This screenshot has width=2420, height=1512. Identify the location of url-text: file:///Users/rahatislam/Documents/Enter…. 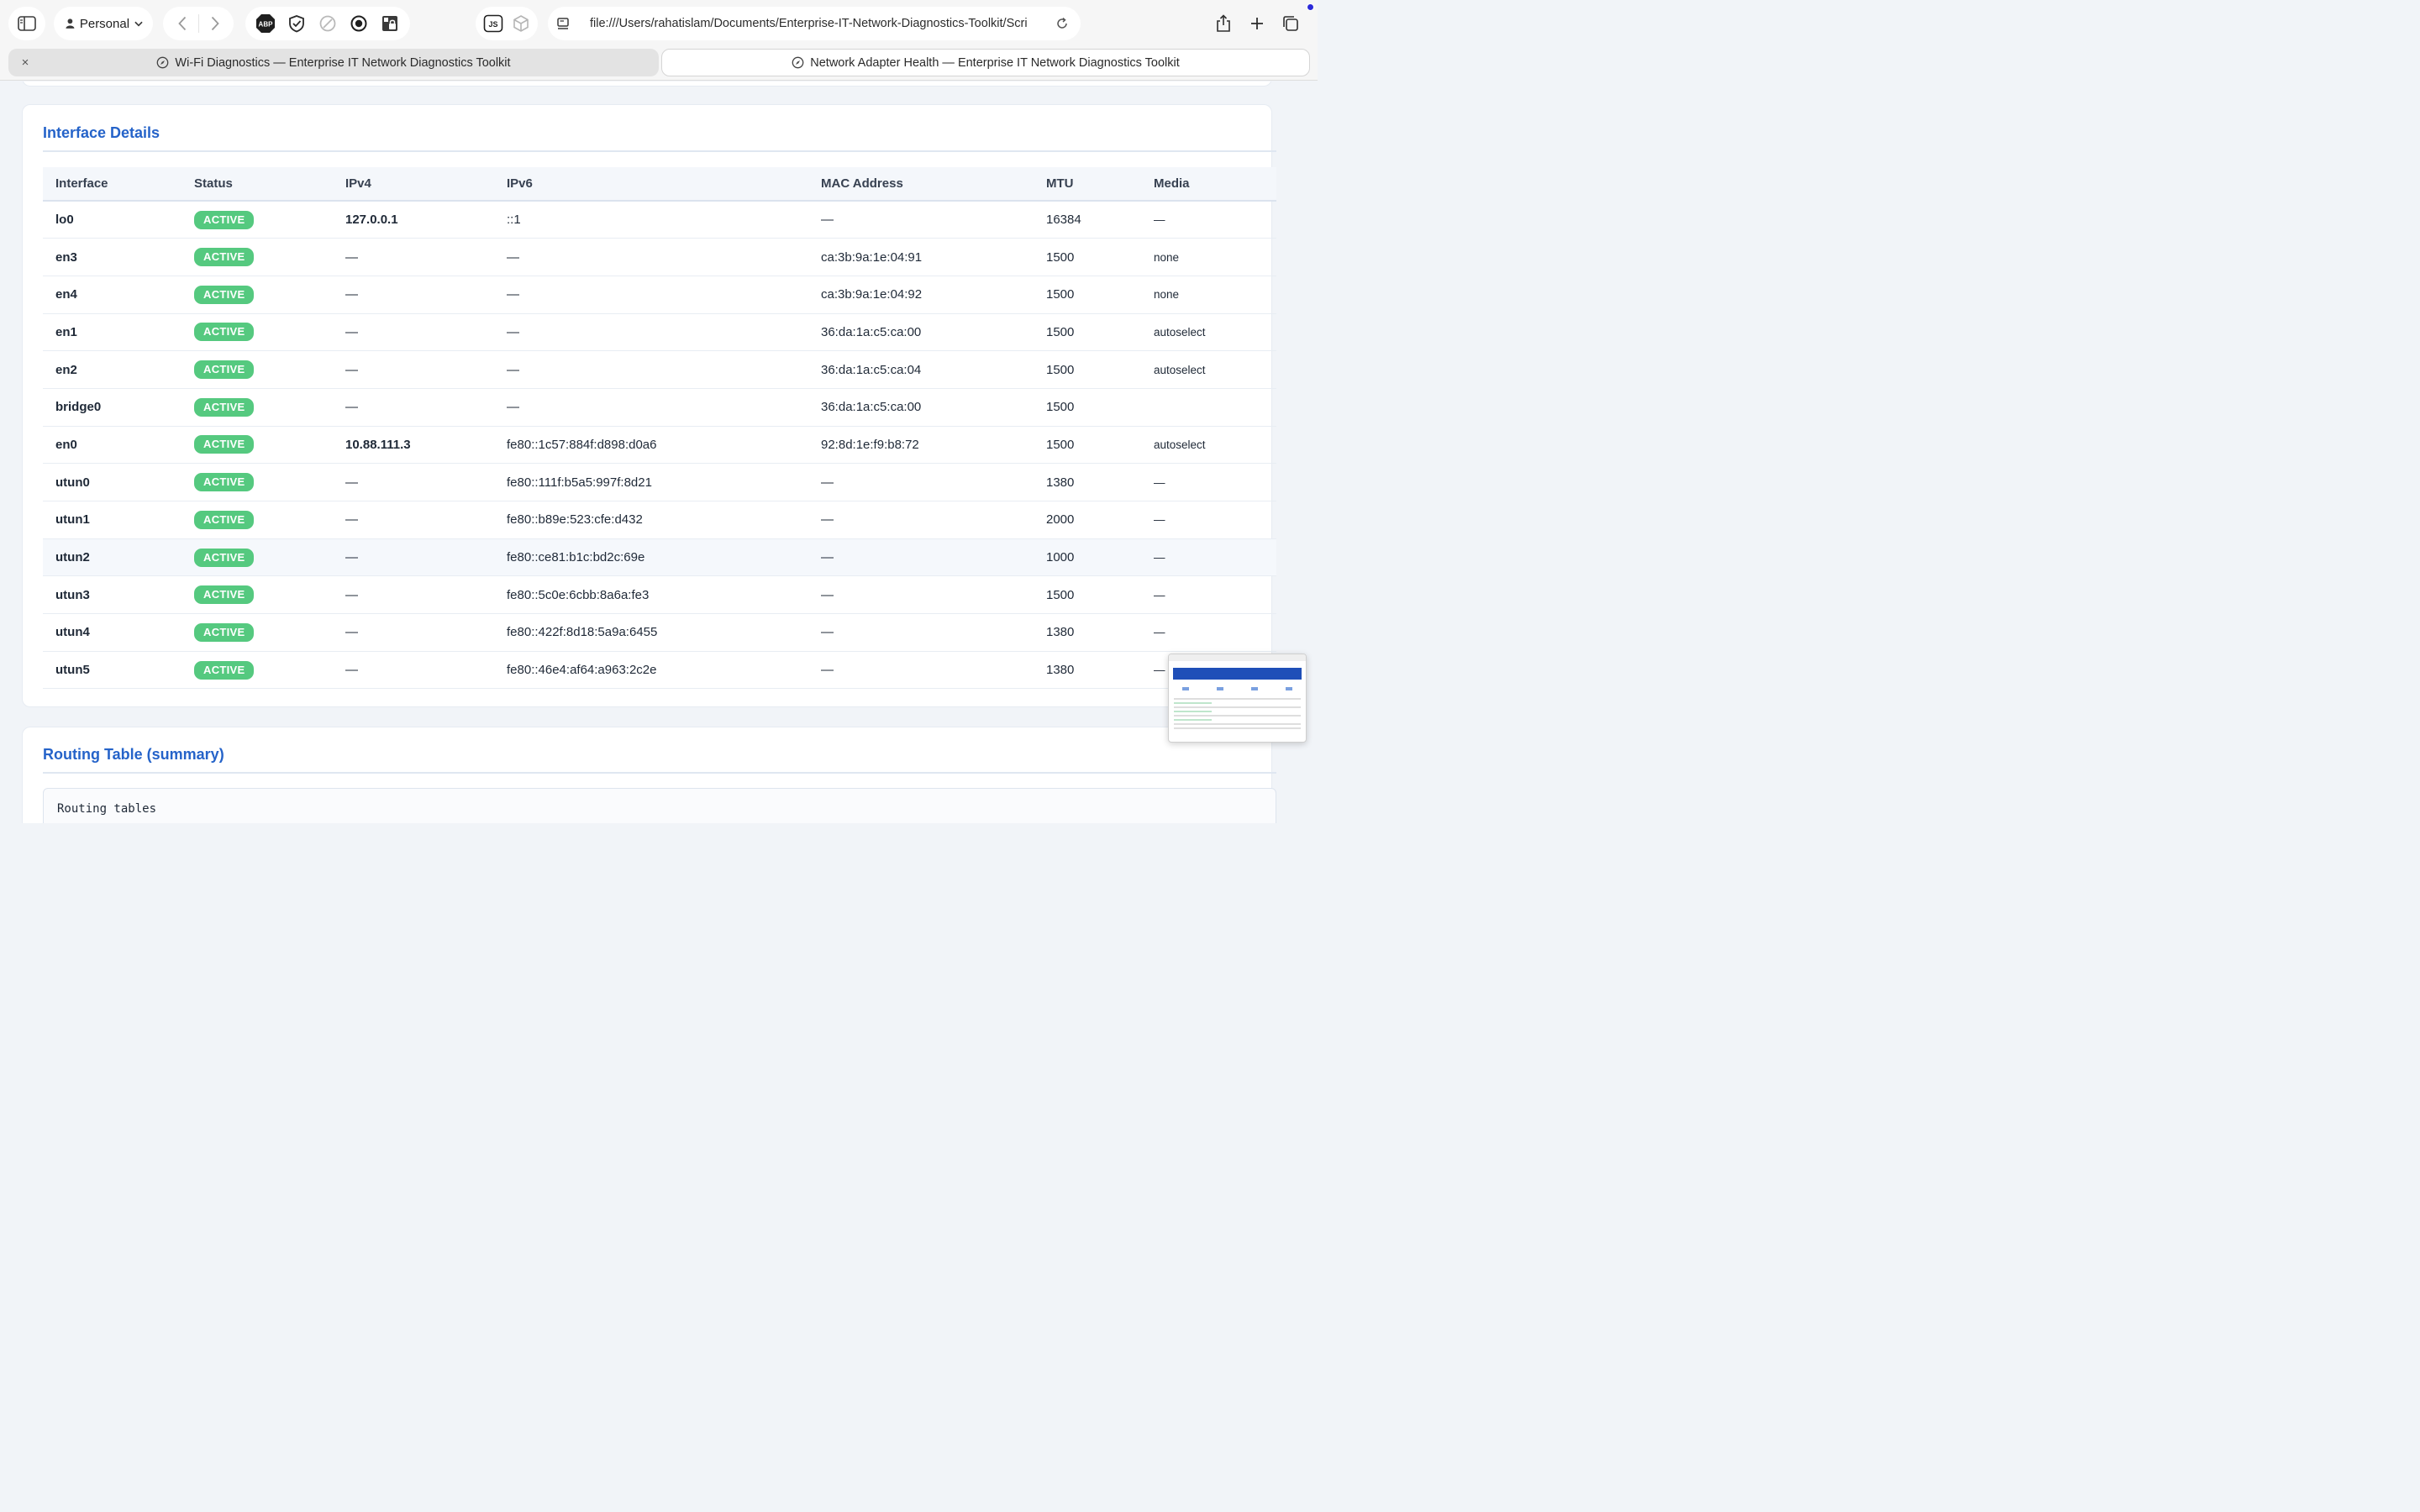
(809, 23).